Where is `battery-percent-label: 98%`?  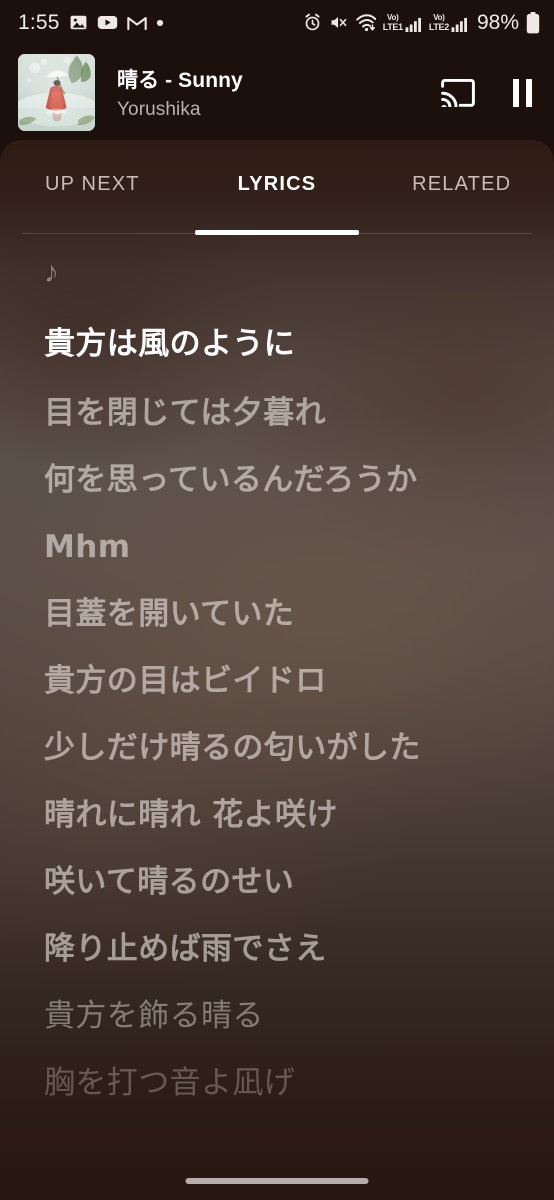 battery-percent-label: 98% is located at coordinates (497, 22).